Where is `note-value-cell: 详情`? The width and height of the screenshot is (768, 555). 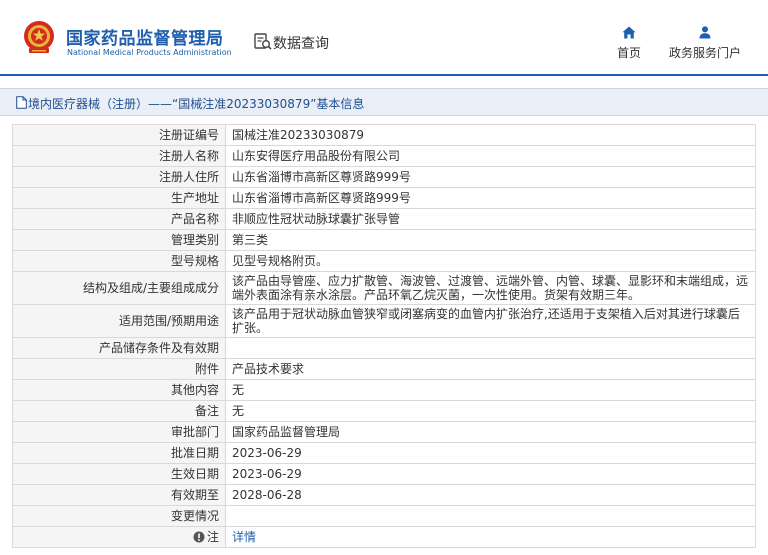
note-value-cell: 详情 is located at coordinates (490, 537).